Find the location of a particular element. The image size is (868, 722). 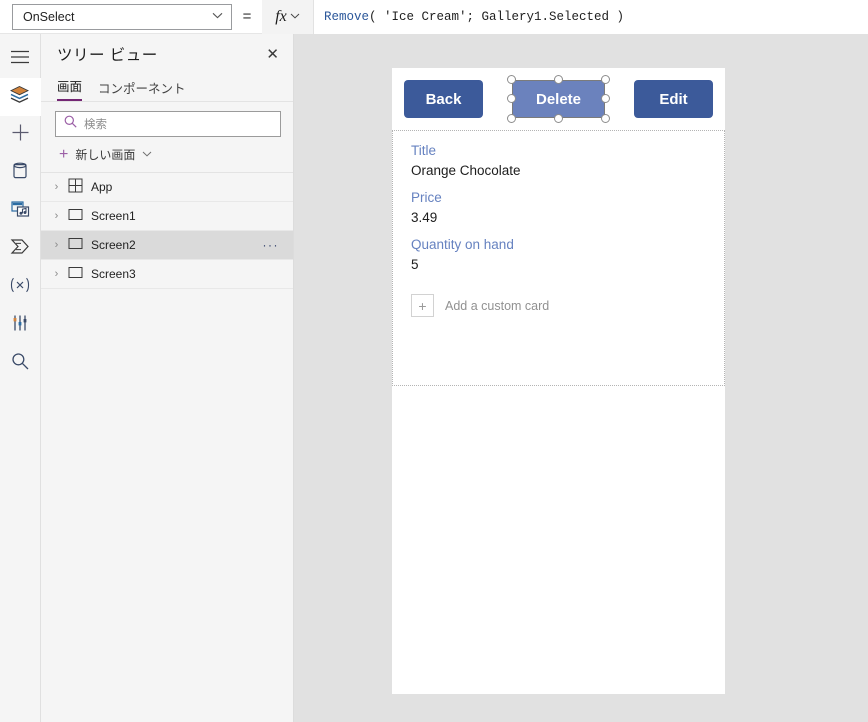

search-container: 検索 is located at coordinates (167, 119).